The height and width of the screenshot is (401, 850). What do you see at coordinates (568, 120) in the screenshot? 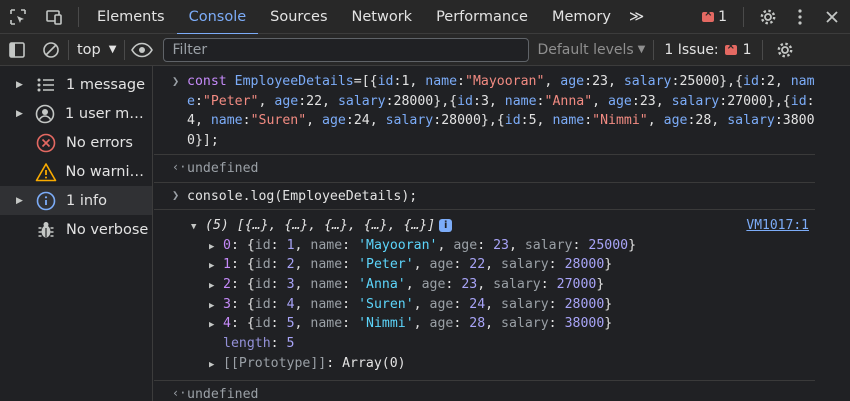
I see `code-key: name` at bounding box center [568, 120].